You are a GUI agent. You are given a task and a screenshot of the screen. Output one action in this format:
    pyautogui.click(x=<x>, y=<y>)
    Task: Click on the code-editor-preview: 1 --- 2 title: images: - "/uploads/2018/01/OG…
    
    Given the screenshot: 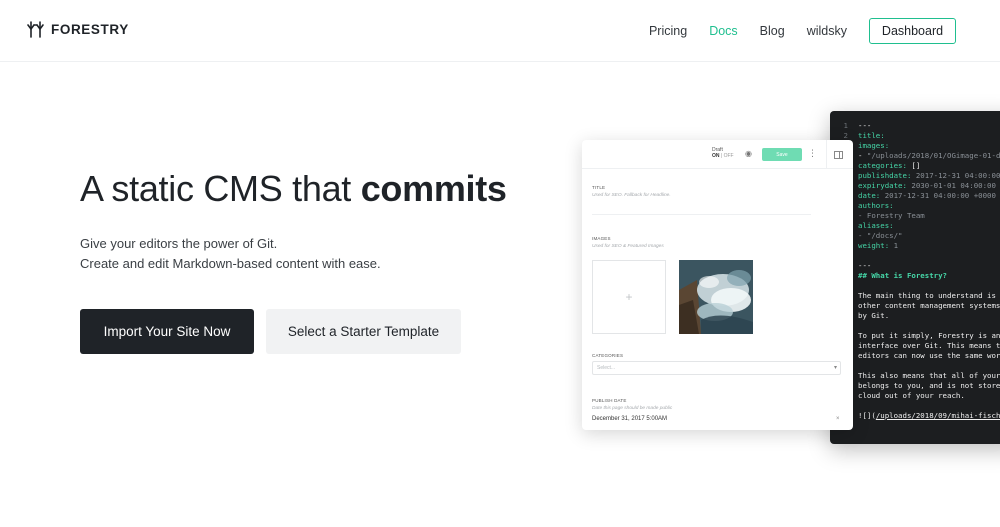 What is the action you would take?
    pyautogui.click(x=915, y=277)
    